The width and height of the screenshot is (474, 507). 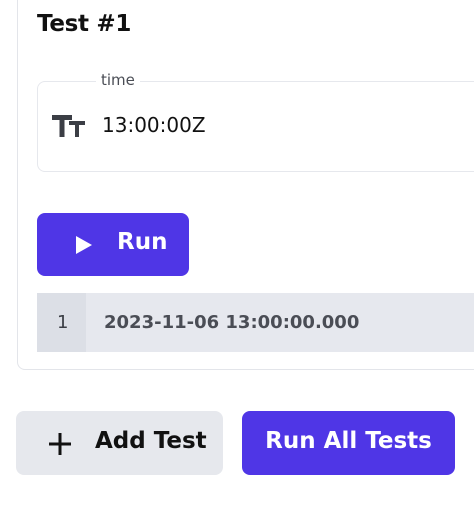 What do you see at coordinates (84, 24) in the screenshot?
I see `test-title: Test #1` at bounding box center [84, 24].